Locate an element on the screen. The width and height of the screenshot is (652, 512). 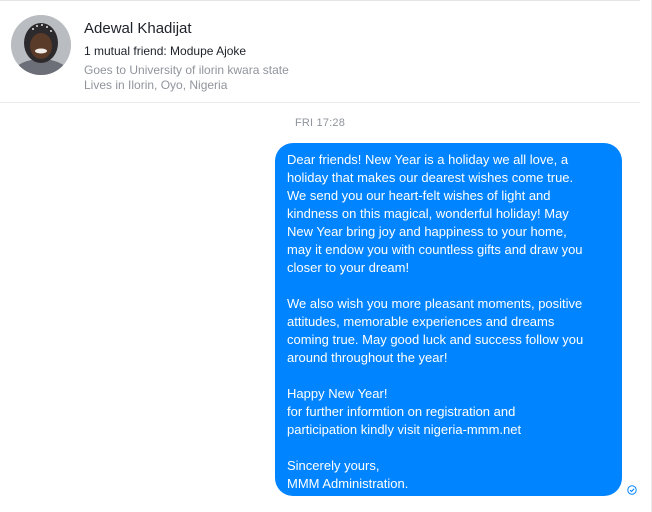
message-paragraph: Sincerely yours, MMM Administration. is located at coordinates (348, 474).